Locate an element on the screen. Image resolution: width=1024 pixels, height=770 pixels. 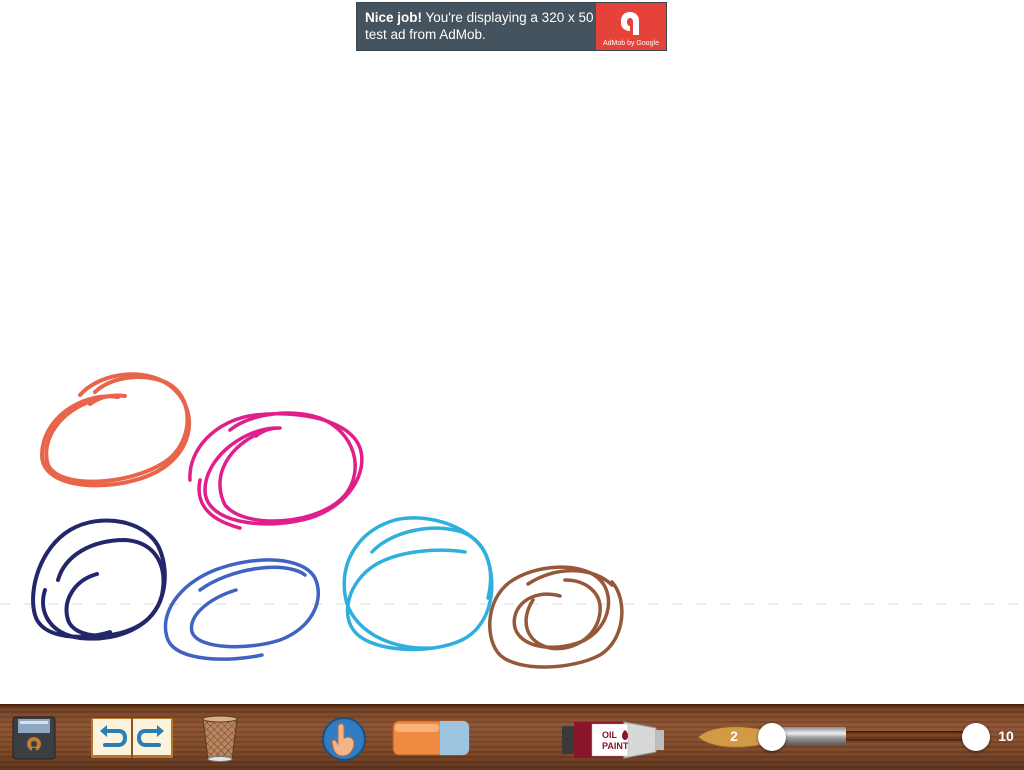
undo-arrow-icon is located at coordinates (114, 736).